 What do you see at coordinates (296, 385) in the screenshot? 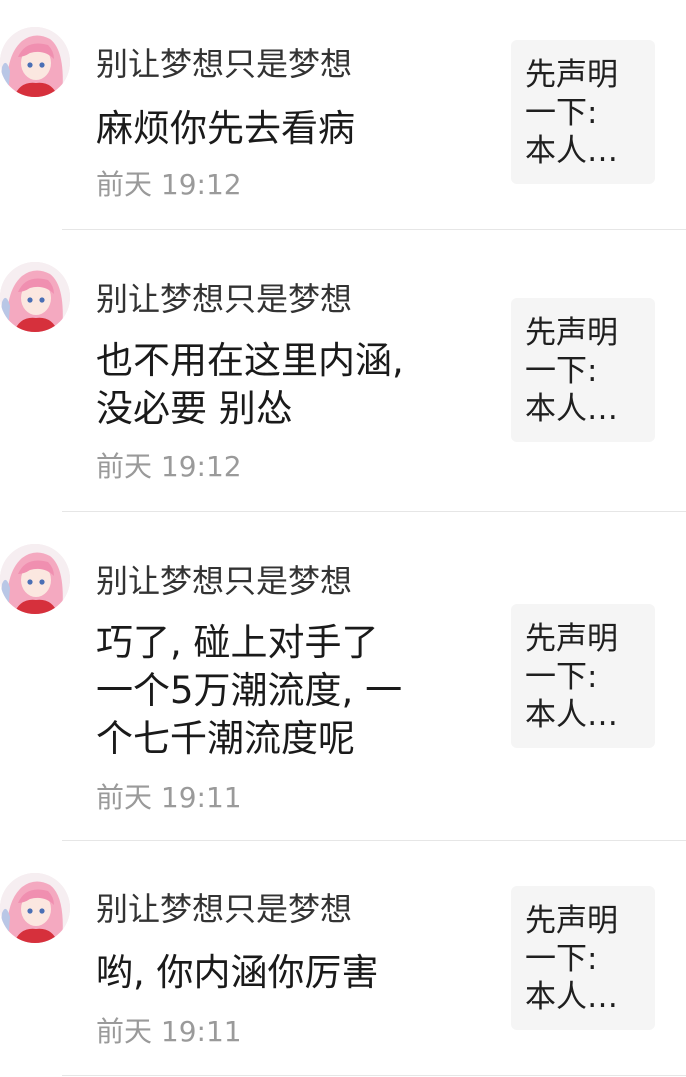
I see `comment-text: 也不用在这里内涵, 没必要 别怂` at bounding box center [296, 385].